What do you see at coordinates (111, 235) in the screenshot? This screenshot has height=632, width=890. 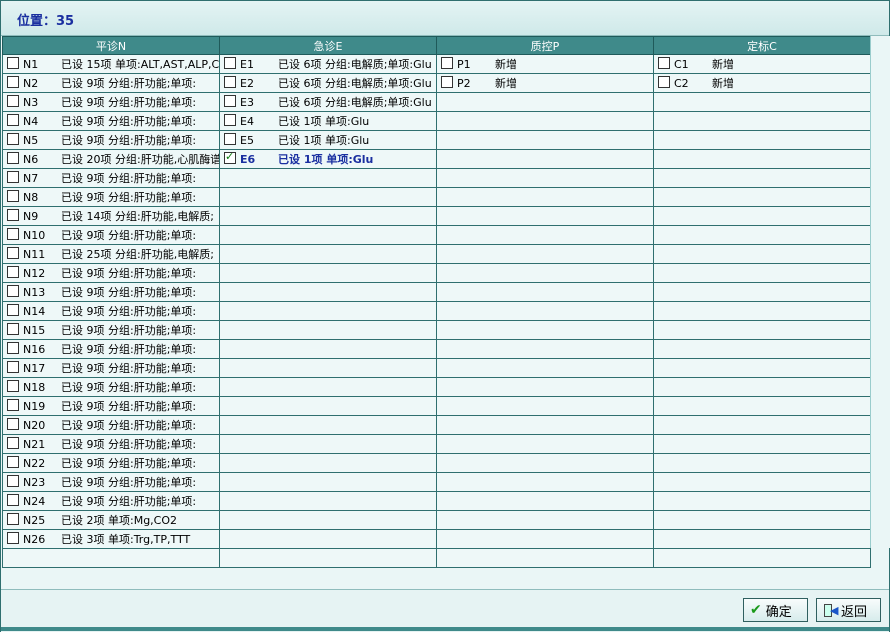 I see `cell-routine: N10 已设 9项 分组:肝功能;单项:` at bounding box center [111, 235].